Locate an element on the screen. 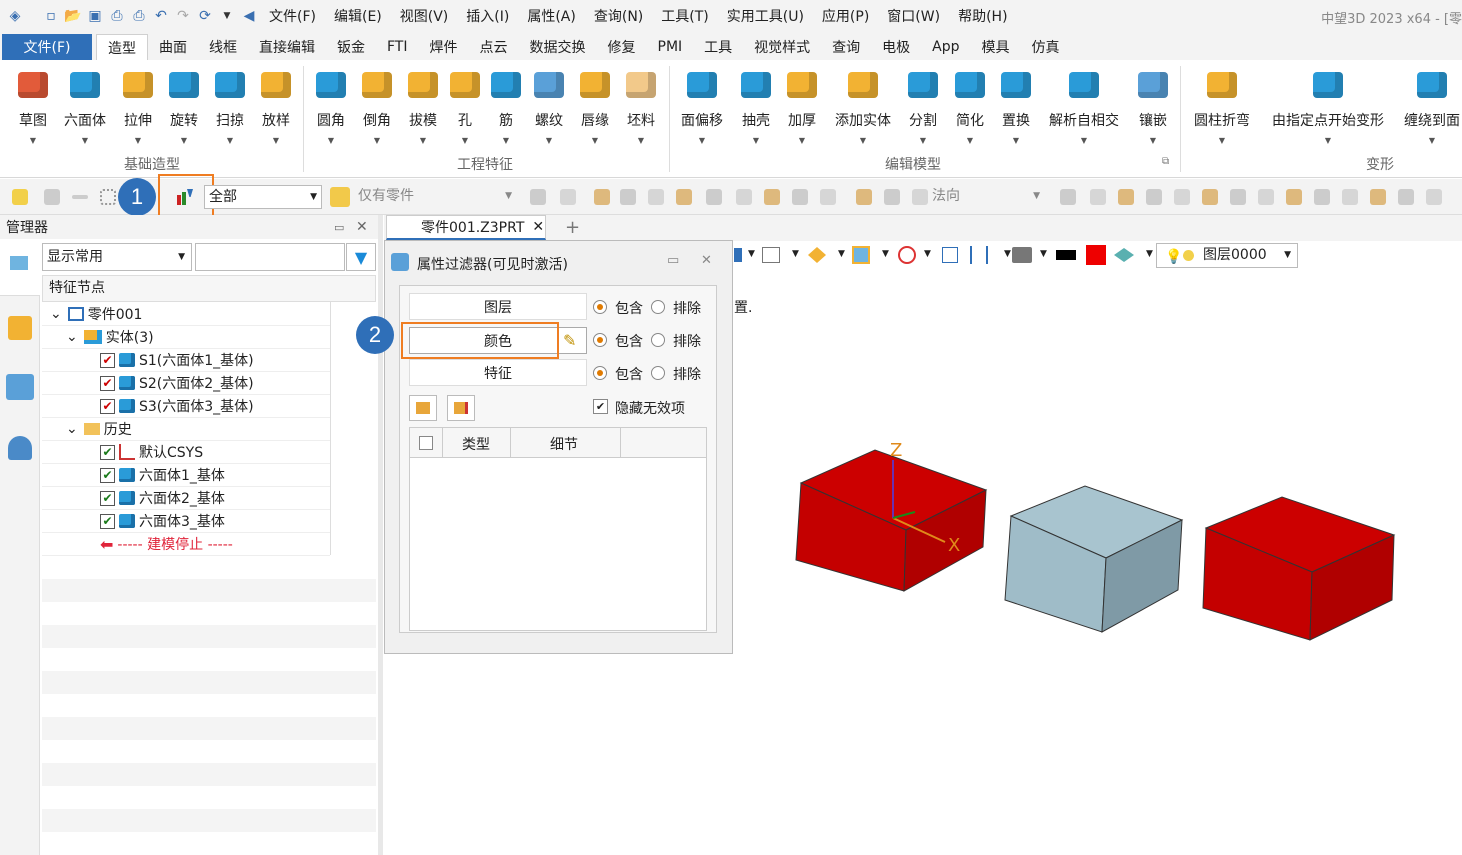  ribbon-tab-5: FTI is located at coordinates (397, 47).